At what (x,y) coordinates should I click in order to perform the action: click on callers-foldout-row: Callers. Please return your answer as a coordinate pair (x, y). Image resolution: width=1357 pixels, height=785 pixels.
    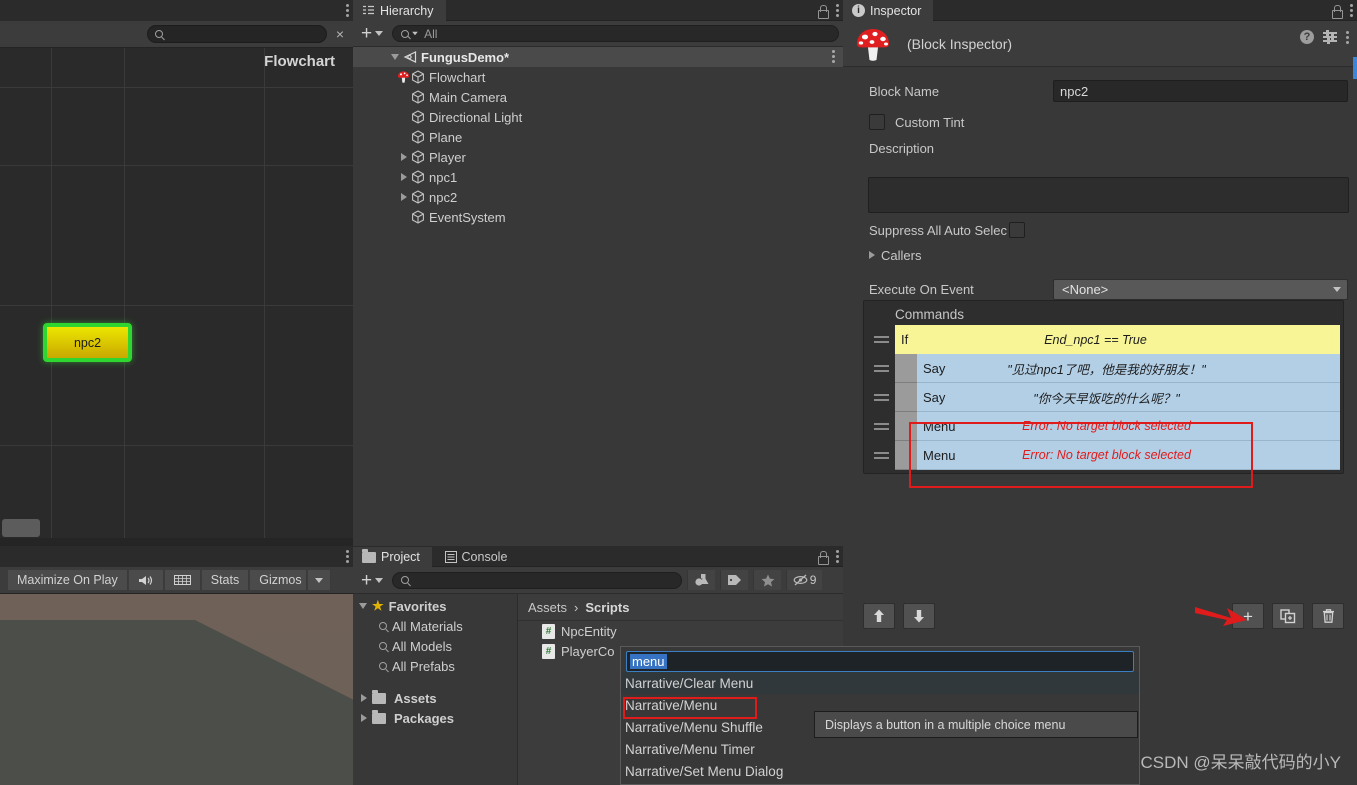
    Looking at the image, I should click on (886, 255).